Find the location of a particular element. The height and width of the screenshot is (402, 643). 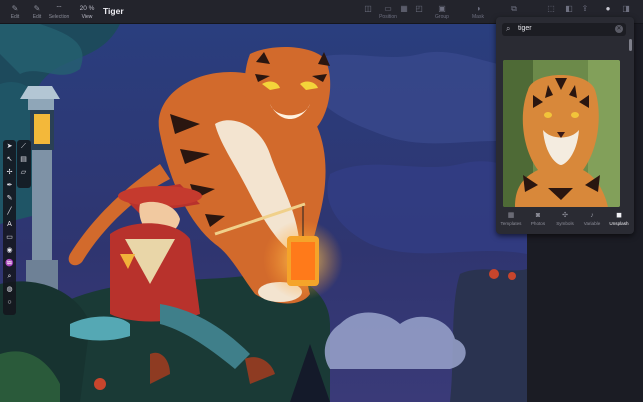

direct-select-icon: ↖ is located at coordinates (9, 159).